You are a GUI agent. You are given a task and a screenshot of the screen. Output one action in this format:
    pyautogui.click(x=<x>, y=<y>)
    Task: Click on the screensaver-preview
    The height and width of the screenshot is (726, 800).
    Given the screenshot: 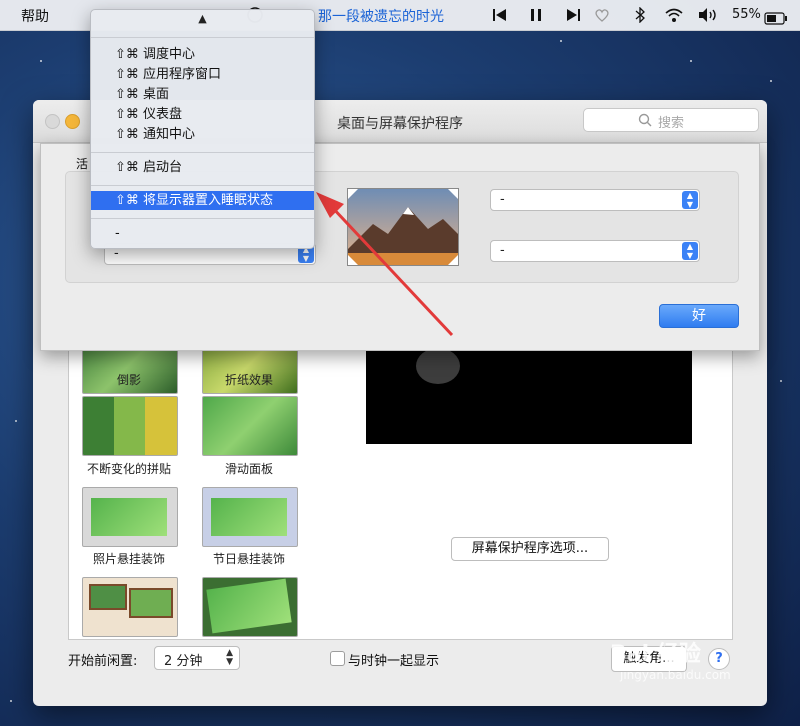 What is the action you would take?
    pyautogui.click(x=529, y=395)
    